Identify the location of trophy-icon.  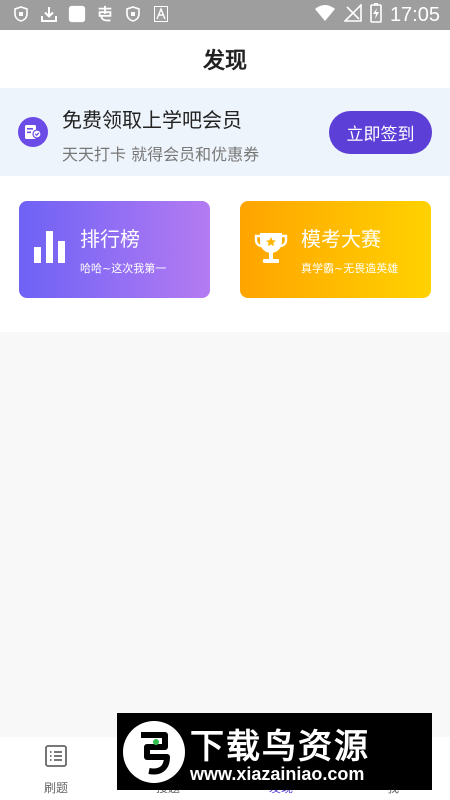
(271, 247).